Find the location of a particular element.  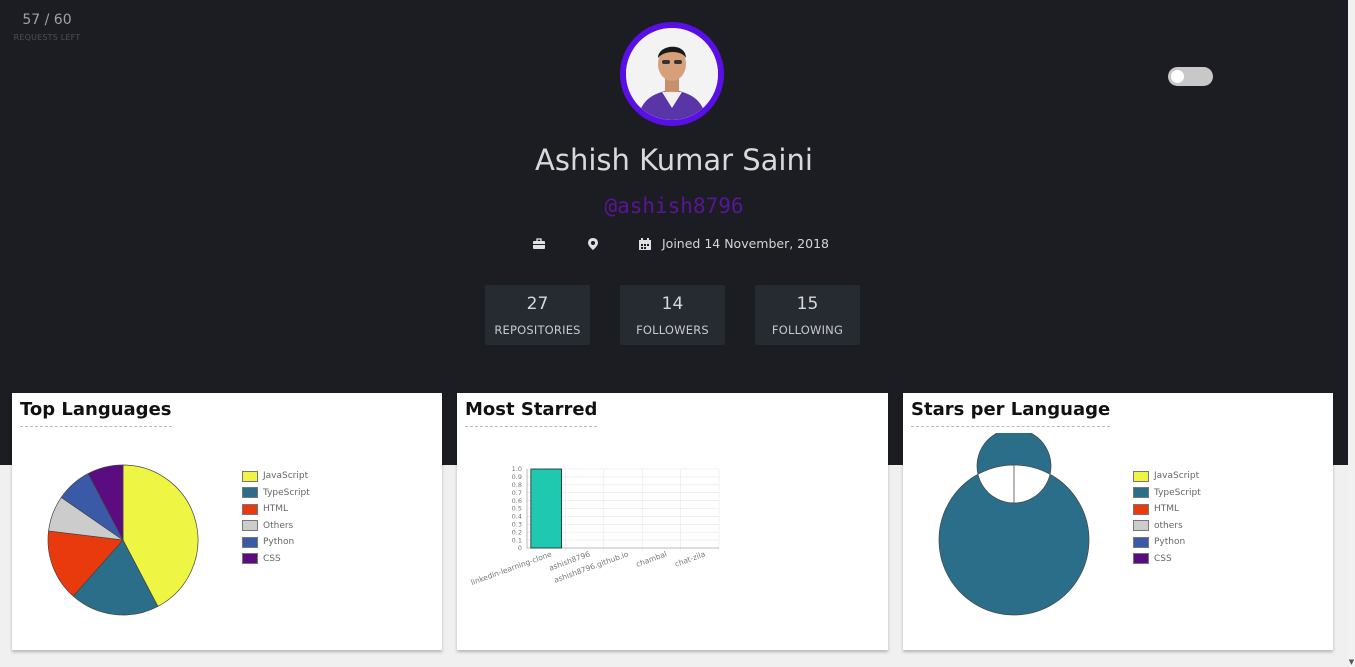

stars-per-language-doughnut-chart is located at coordinates (1014, 524).